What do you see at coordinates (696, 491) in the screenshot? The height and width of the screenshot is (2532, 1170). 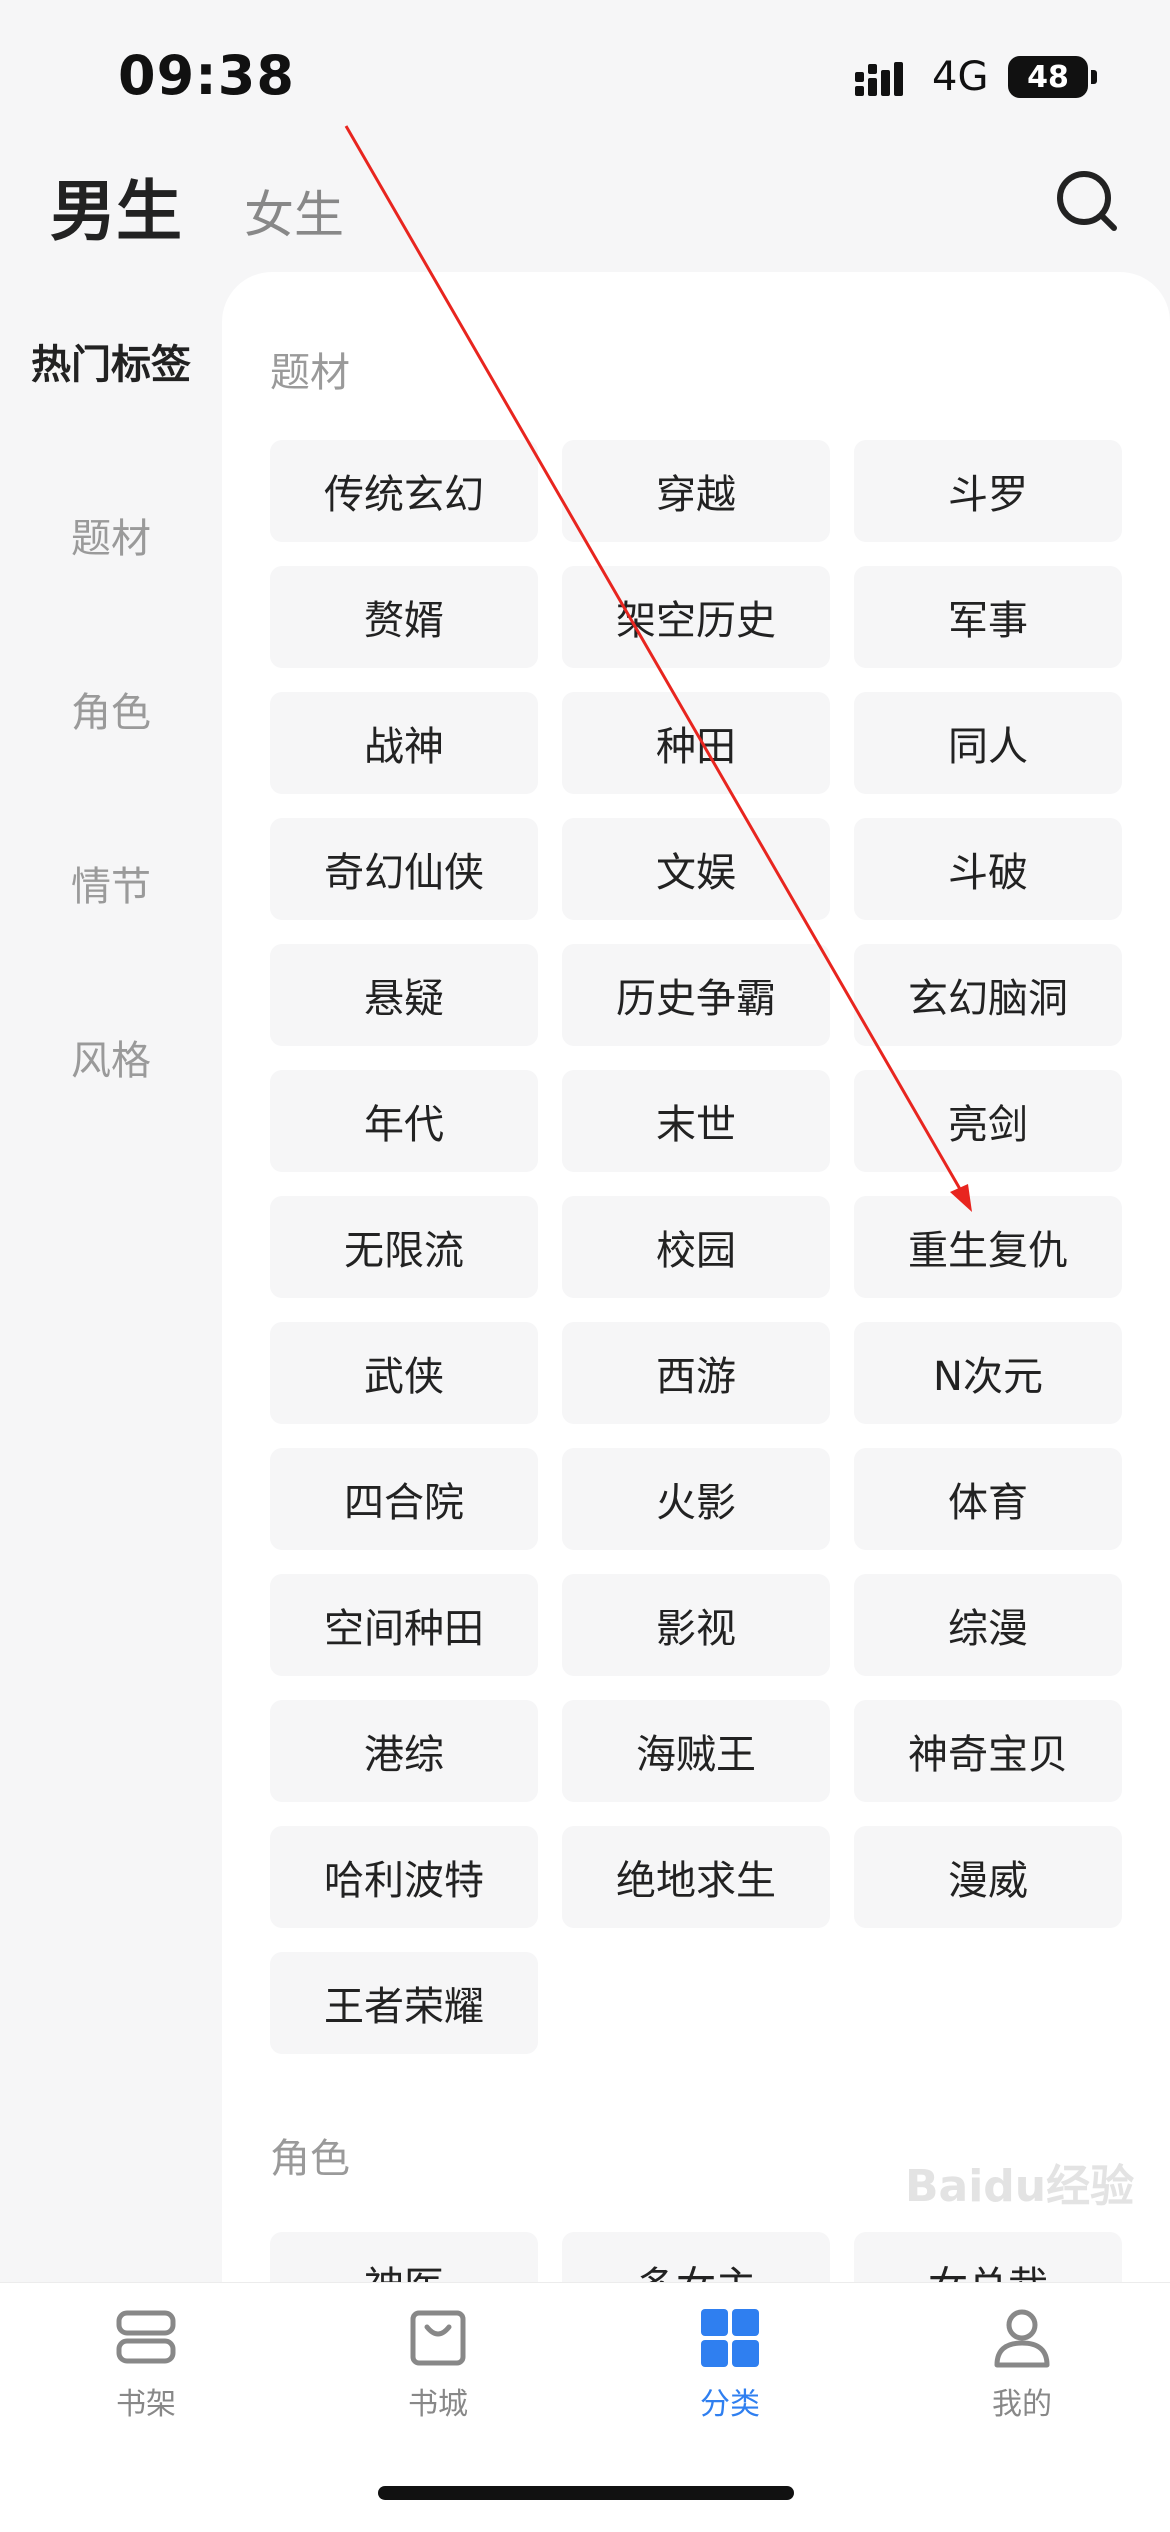 I see `tag-chip: 穿越` at bounding box center [696, 491].